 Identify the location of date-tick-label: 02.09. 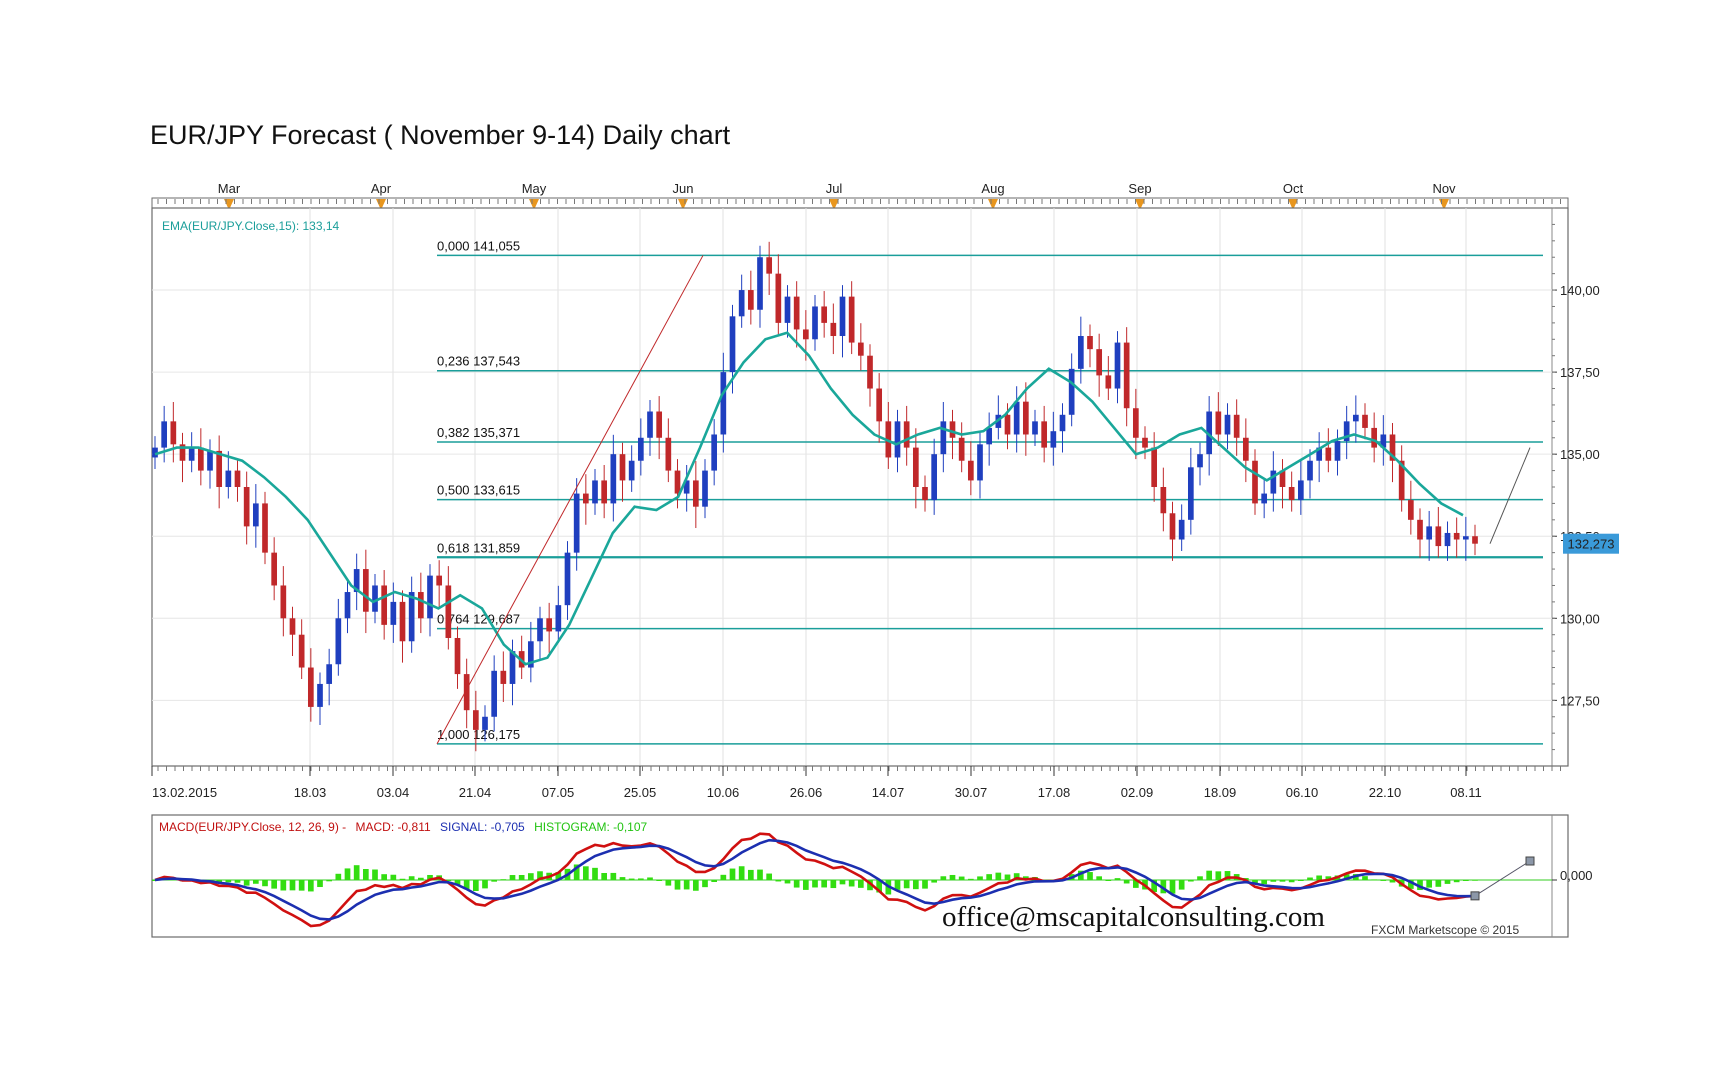
(1137, 792).